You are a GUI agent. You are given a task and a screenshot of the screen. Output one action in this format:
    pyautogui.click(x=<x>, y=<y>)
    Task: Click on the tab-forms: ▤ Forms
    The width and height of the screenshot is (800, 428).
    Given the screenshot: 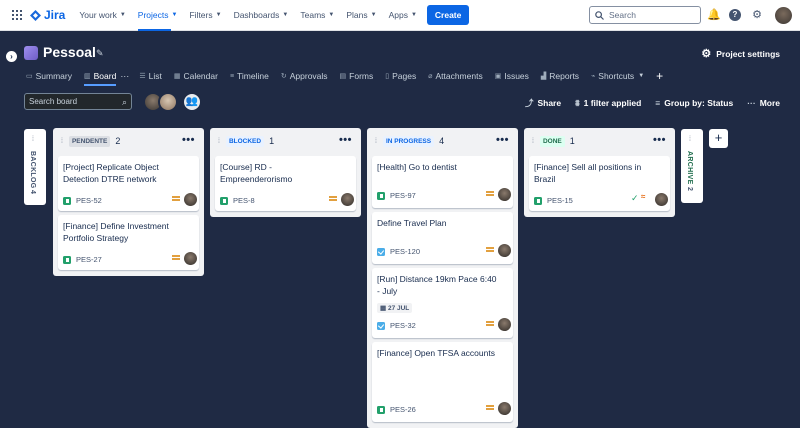 What is the action you would take?
    pyautogui.click(x=357, y=76)
    